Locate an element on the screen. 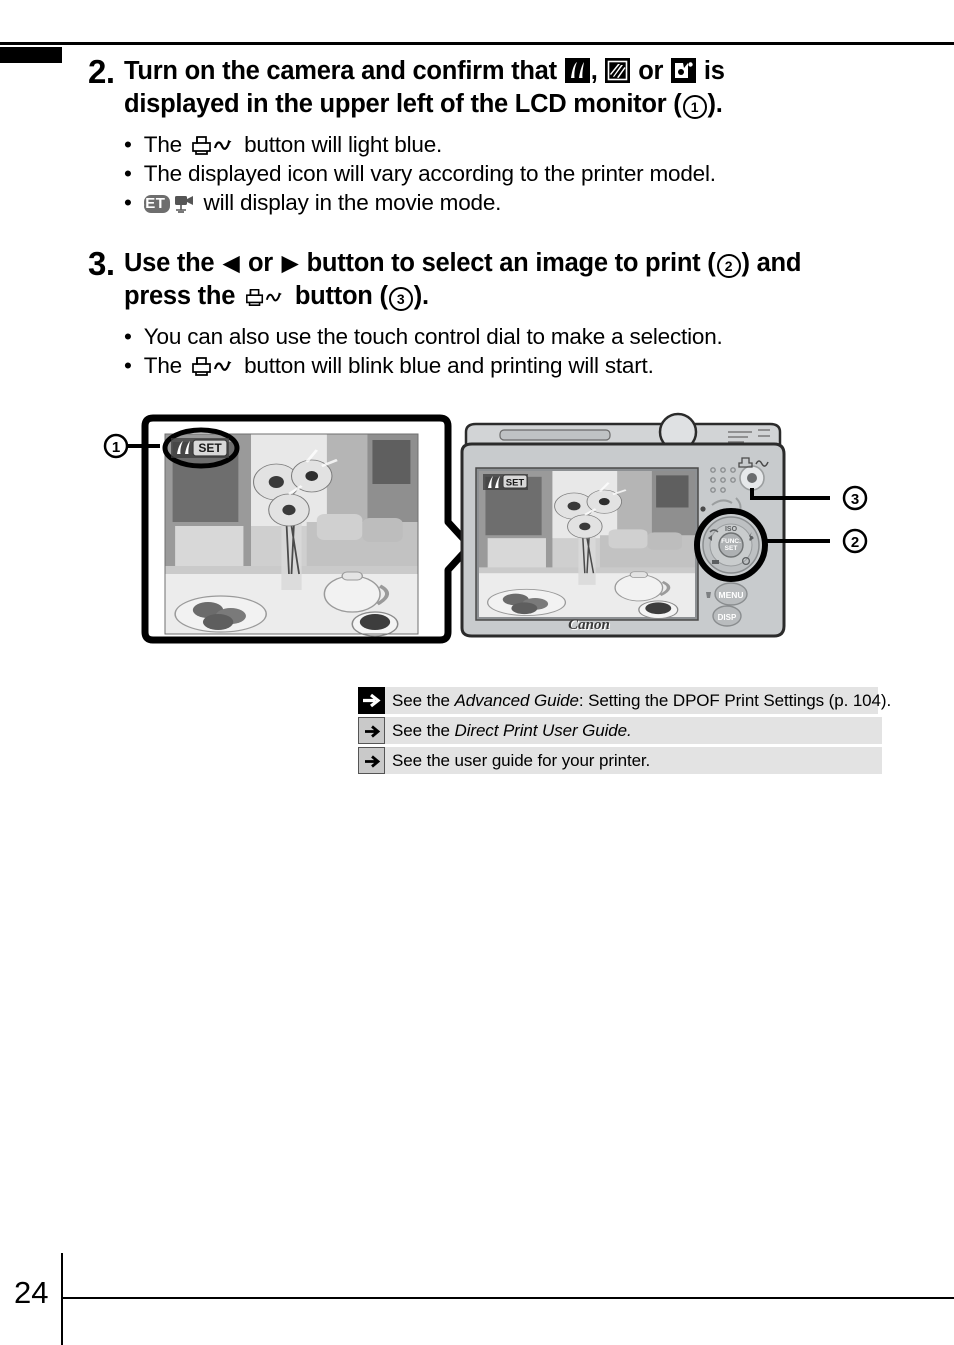  reference-row-text: See the Direct Print User Guide. is located at coordinates (508, 730).